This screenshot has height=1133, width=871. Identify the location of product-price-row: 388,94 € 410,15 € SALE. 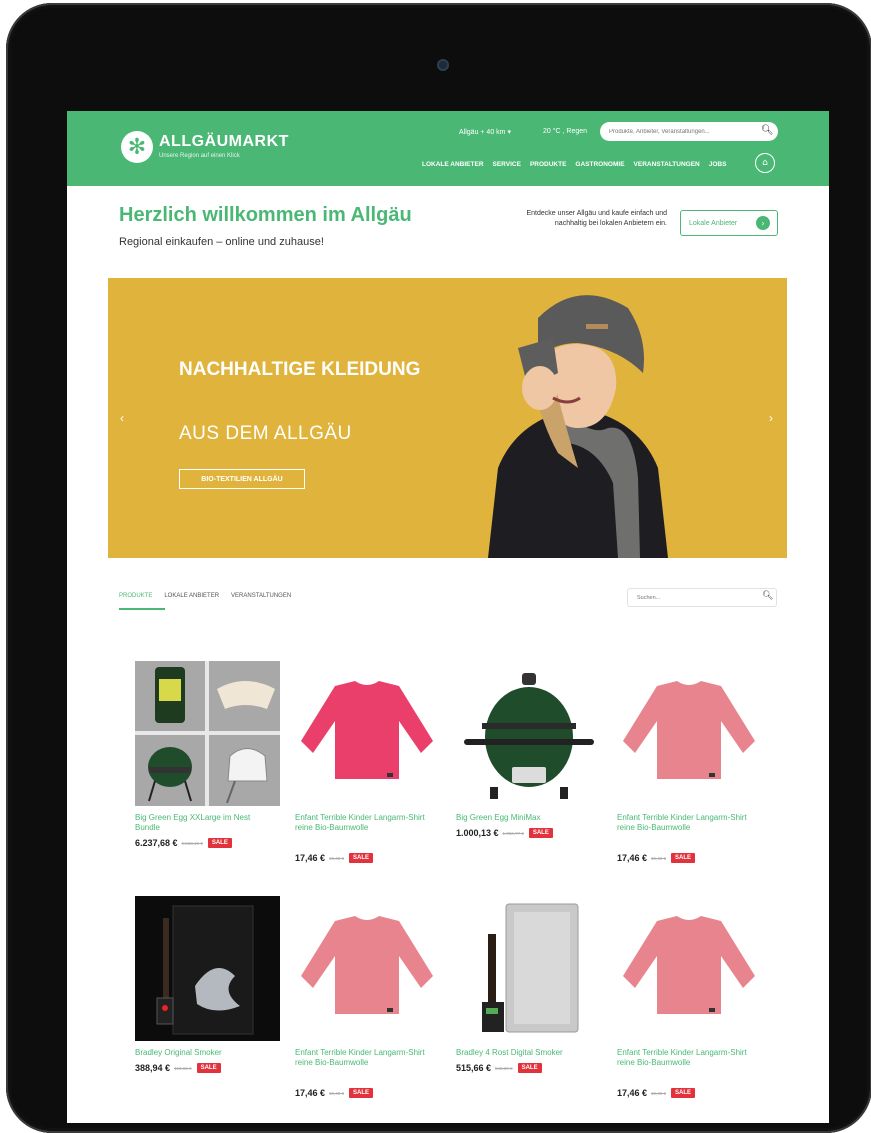
(178, 1068).